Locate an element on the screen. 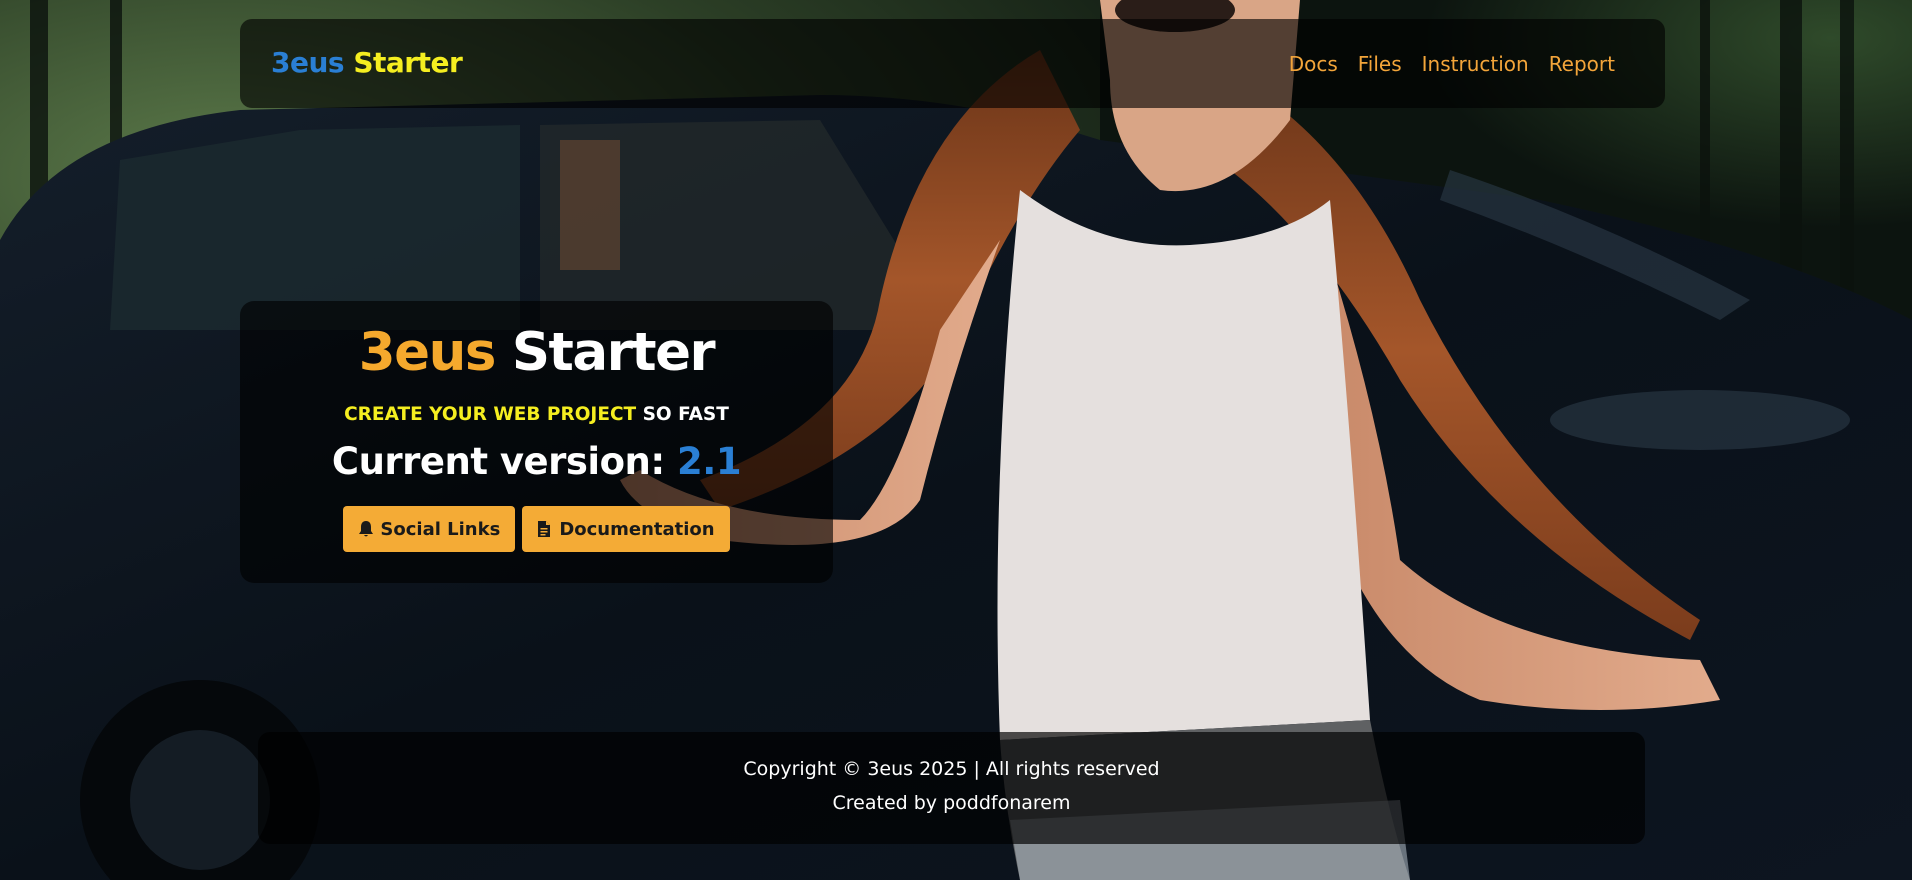  hero-buttons: Social Links Documentation is located at coordinates (536, 529).